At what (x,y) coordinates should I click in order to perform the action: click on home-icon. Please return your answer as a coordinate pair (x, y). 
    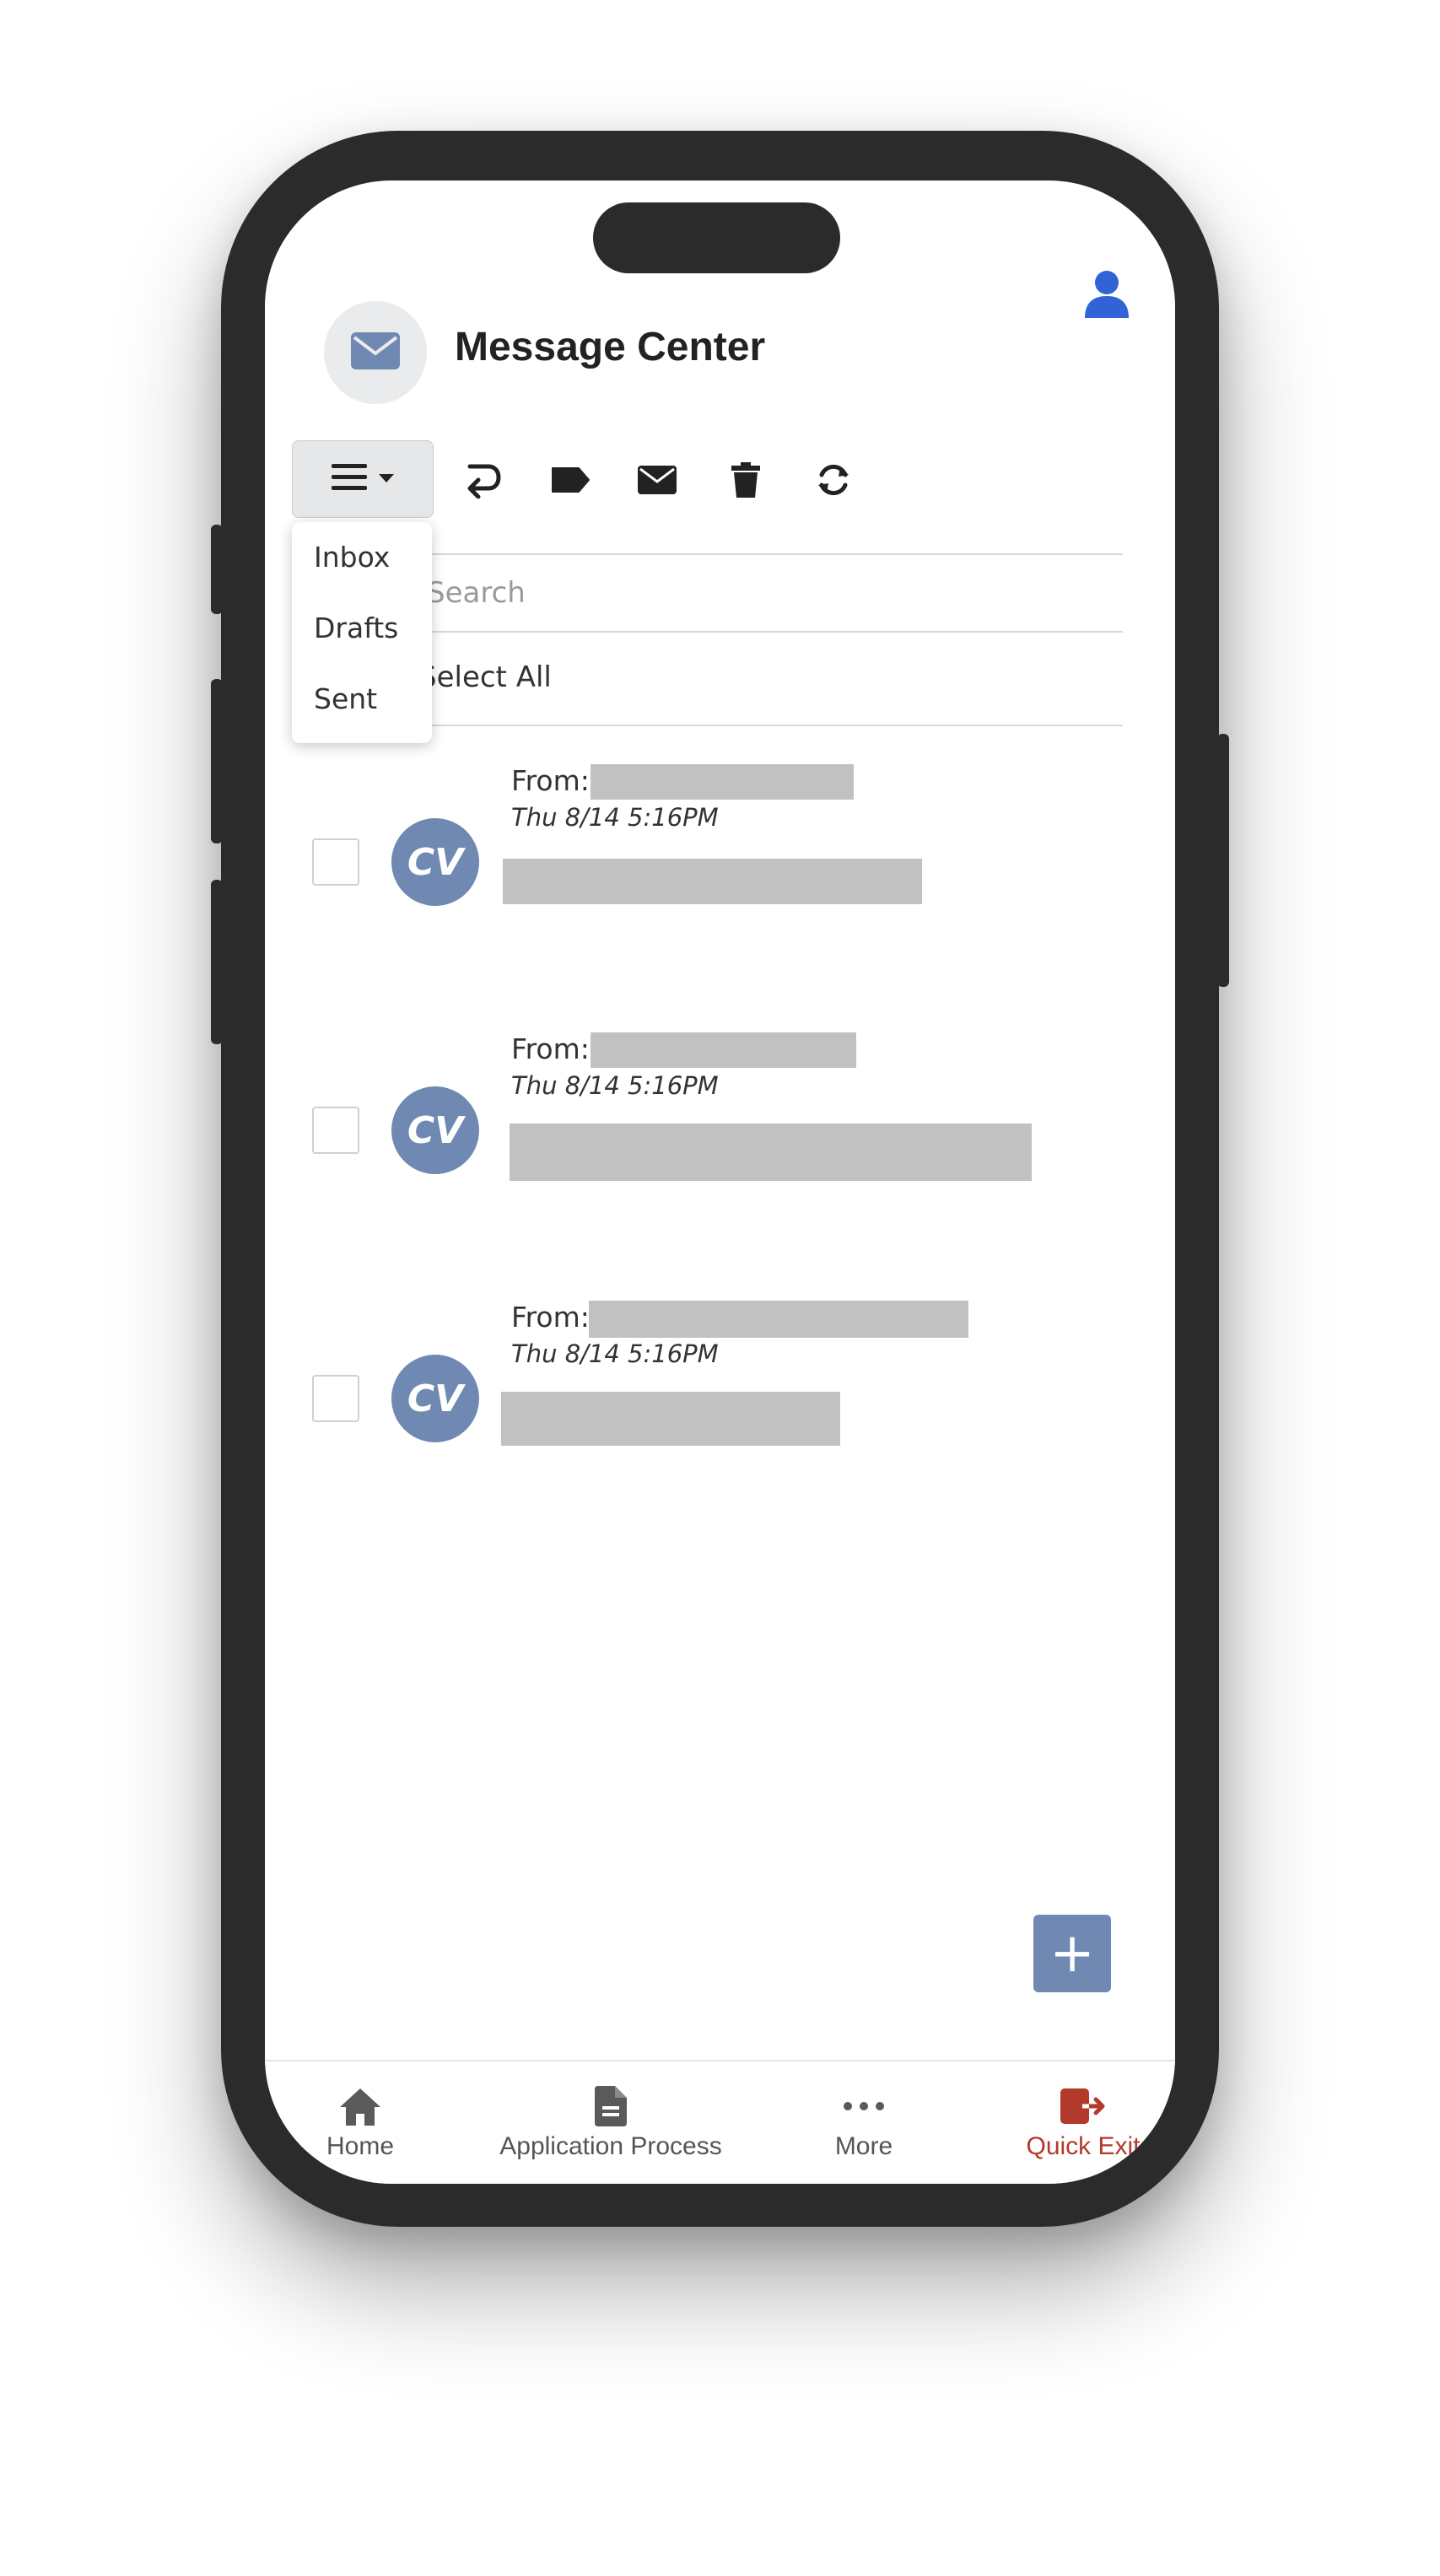
    Looking at the image, I should click on (360, 2106).